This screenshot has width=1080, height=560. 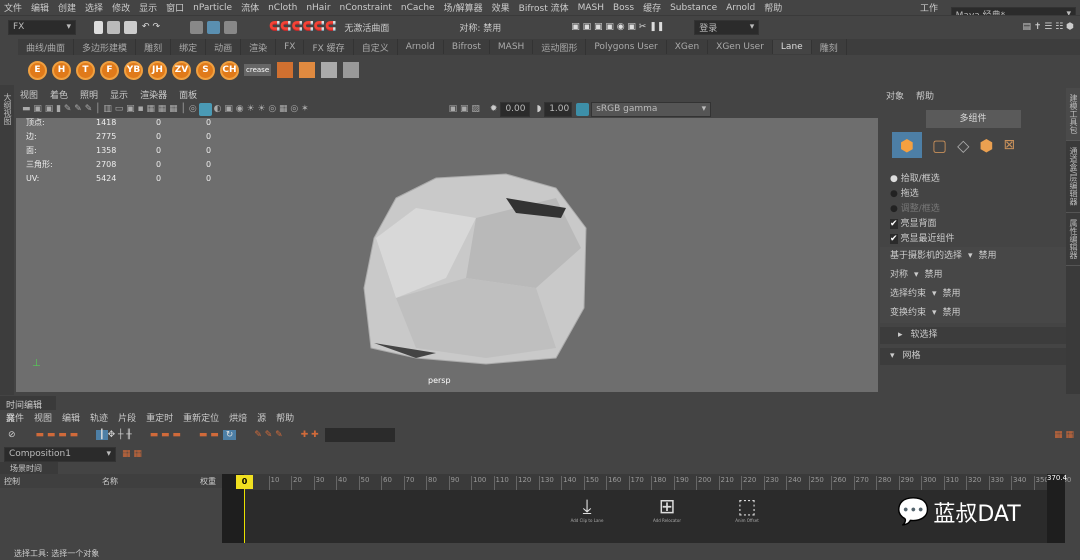 I want to click on shelf-tab: 渲染, so click(x=259, y=47).